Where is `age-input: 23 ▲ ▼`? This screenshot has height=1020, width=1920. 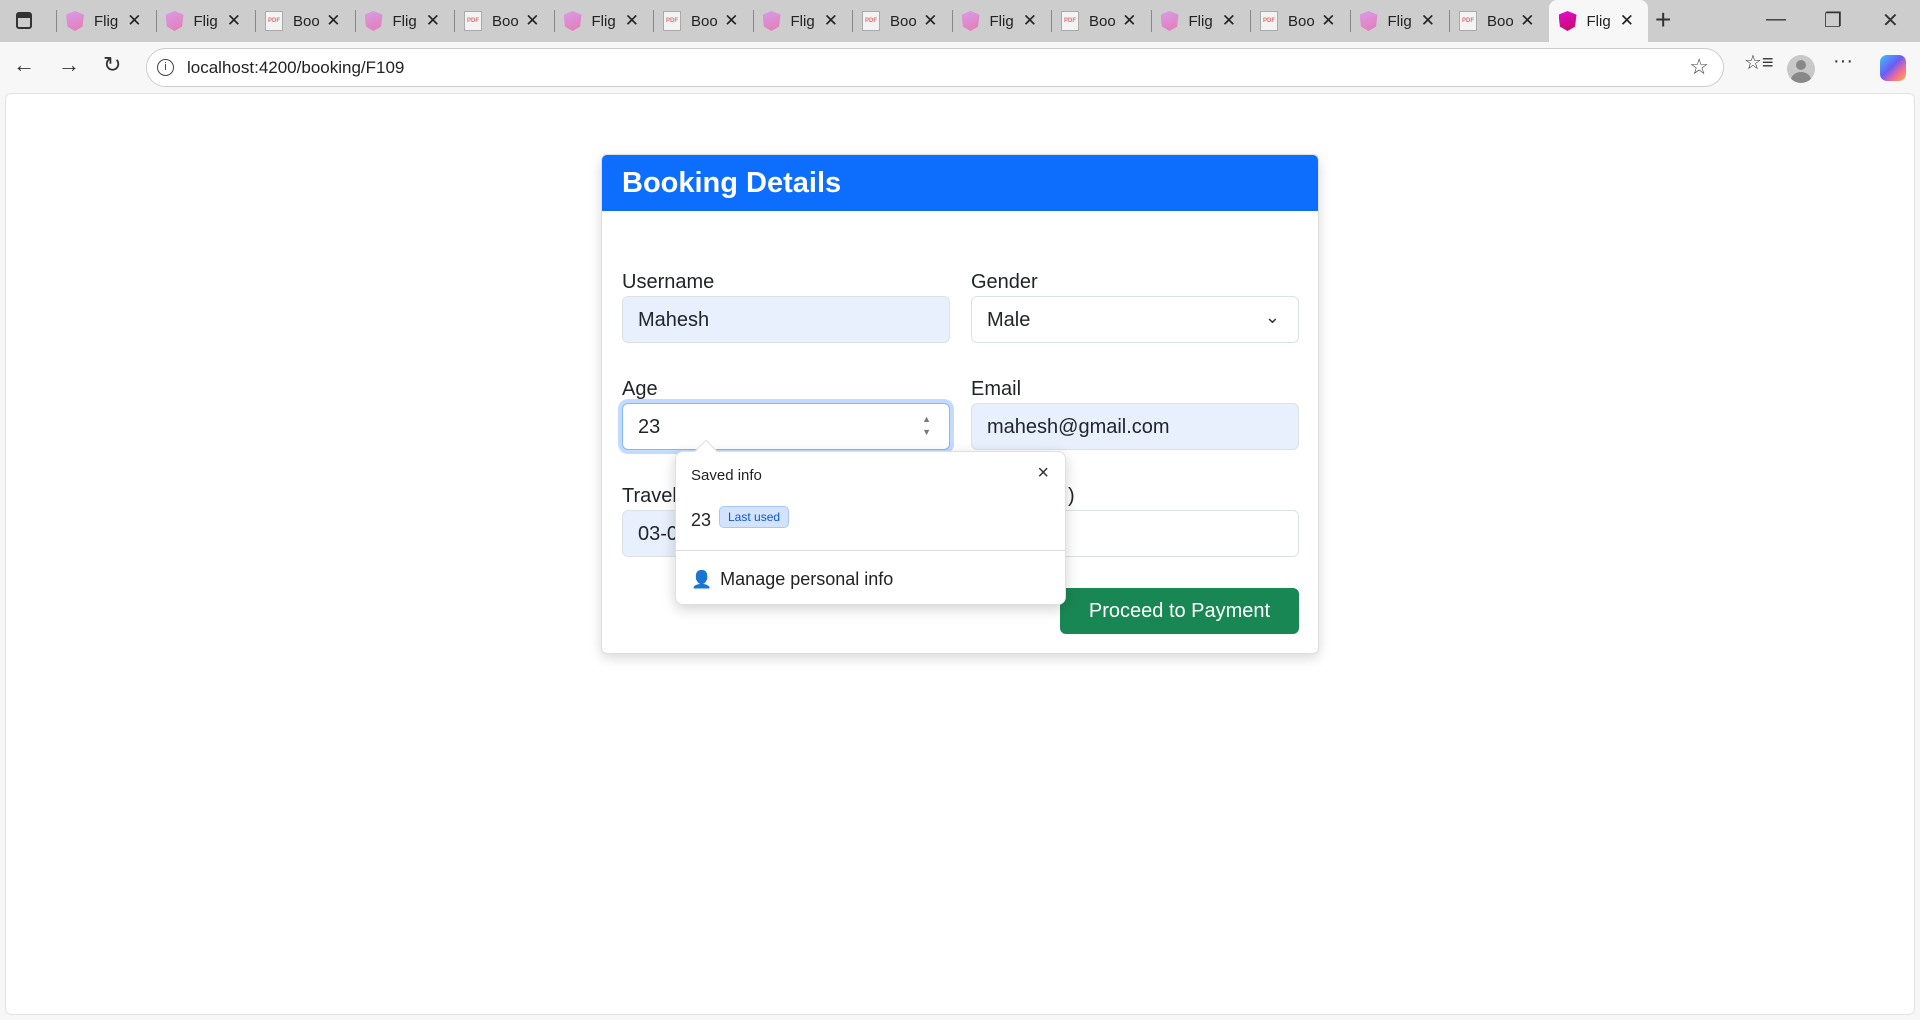
age-input: 23 ▲ ▼ is located at coordinates (786, 426).